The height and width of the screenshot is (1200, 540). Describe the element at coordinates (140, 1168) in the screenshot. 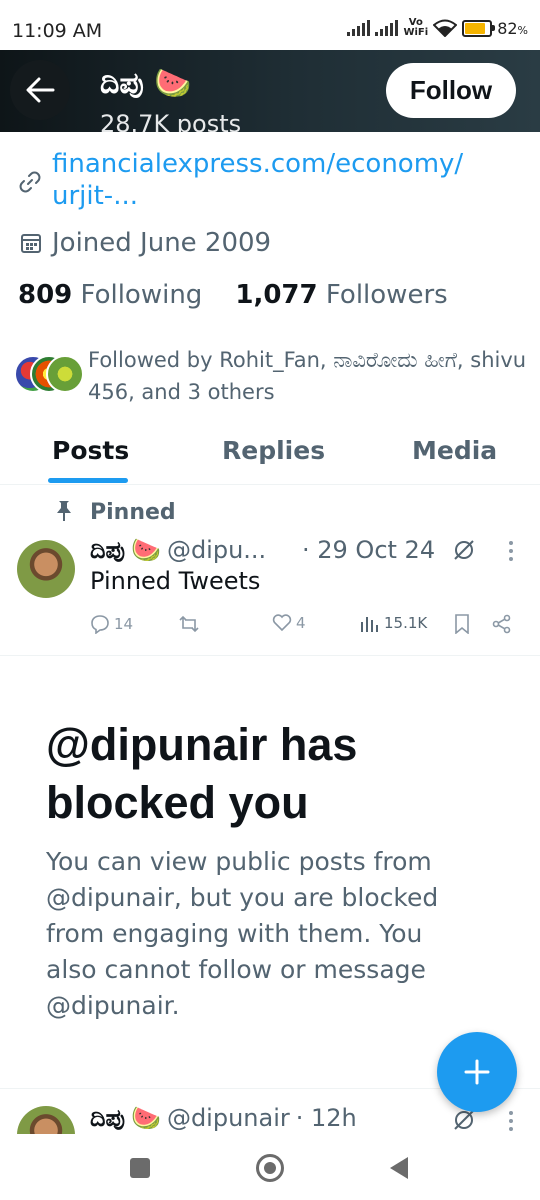

I see `recents-button` at that location.